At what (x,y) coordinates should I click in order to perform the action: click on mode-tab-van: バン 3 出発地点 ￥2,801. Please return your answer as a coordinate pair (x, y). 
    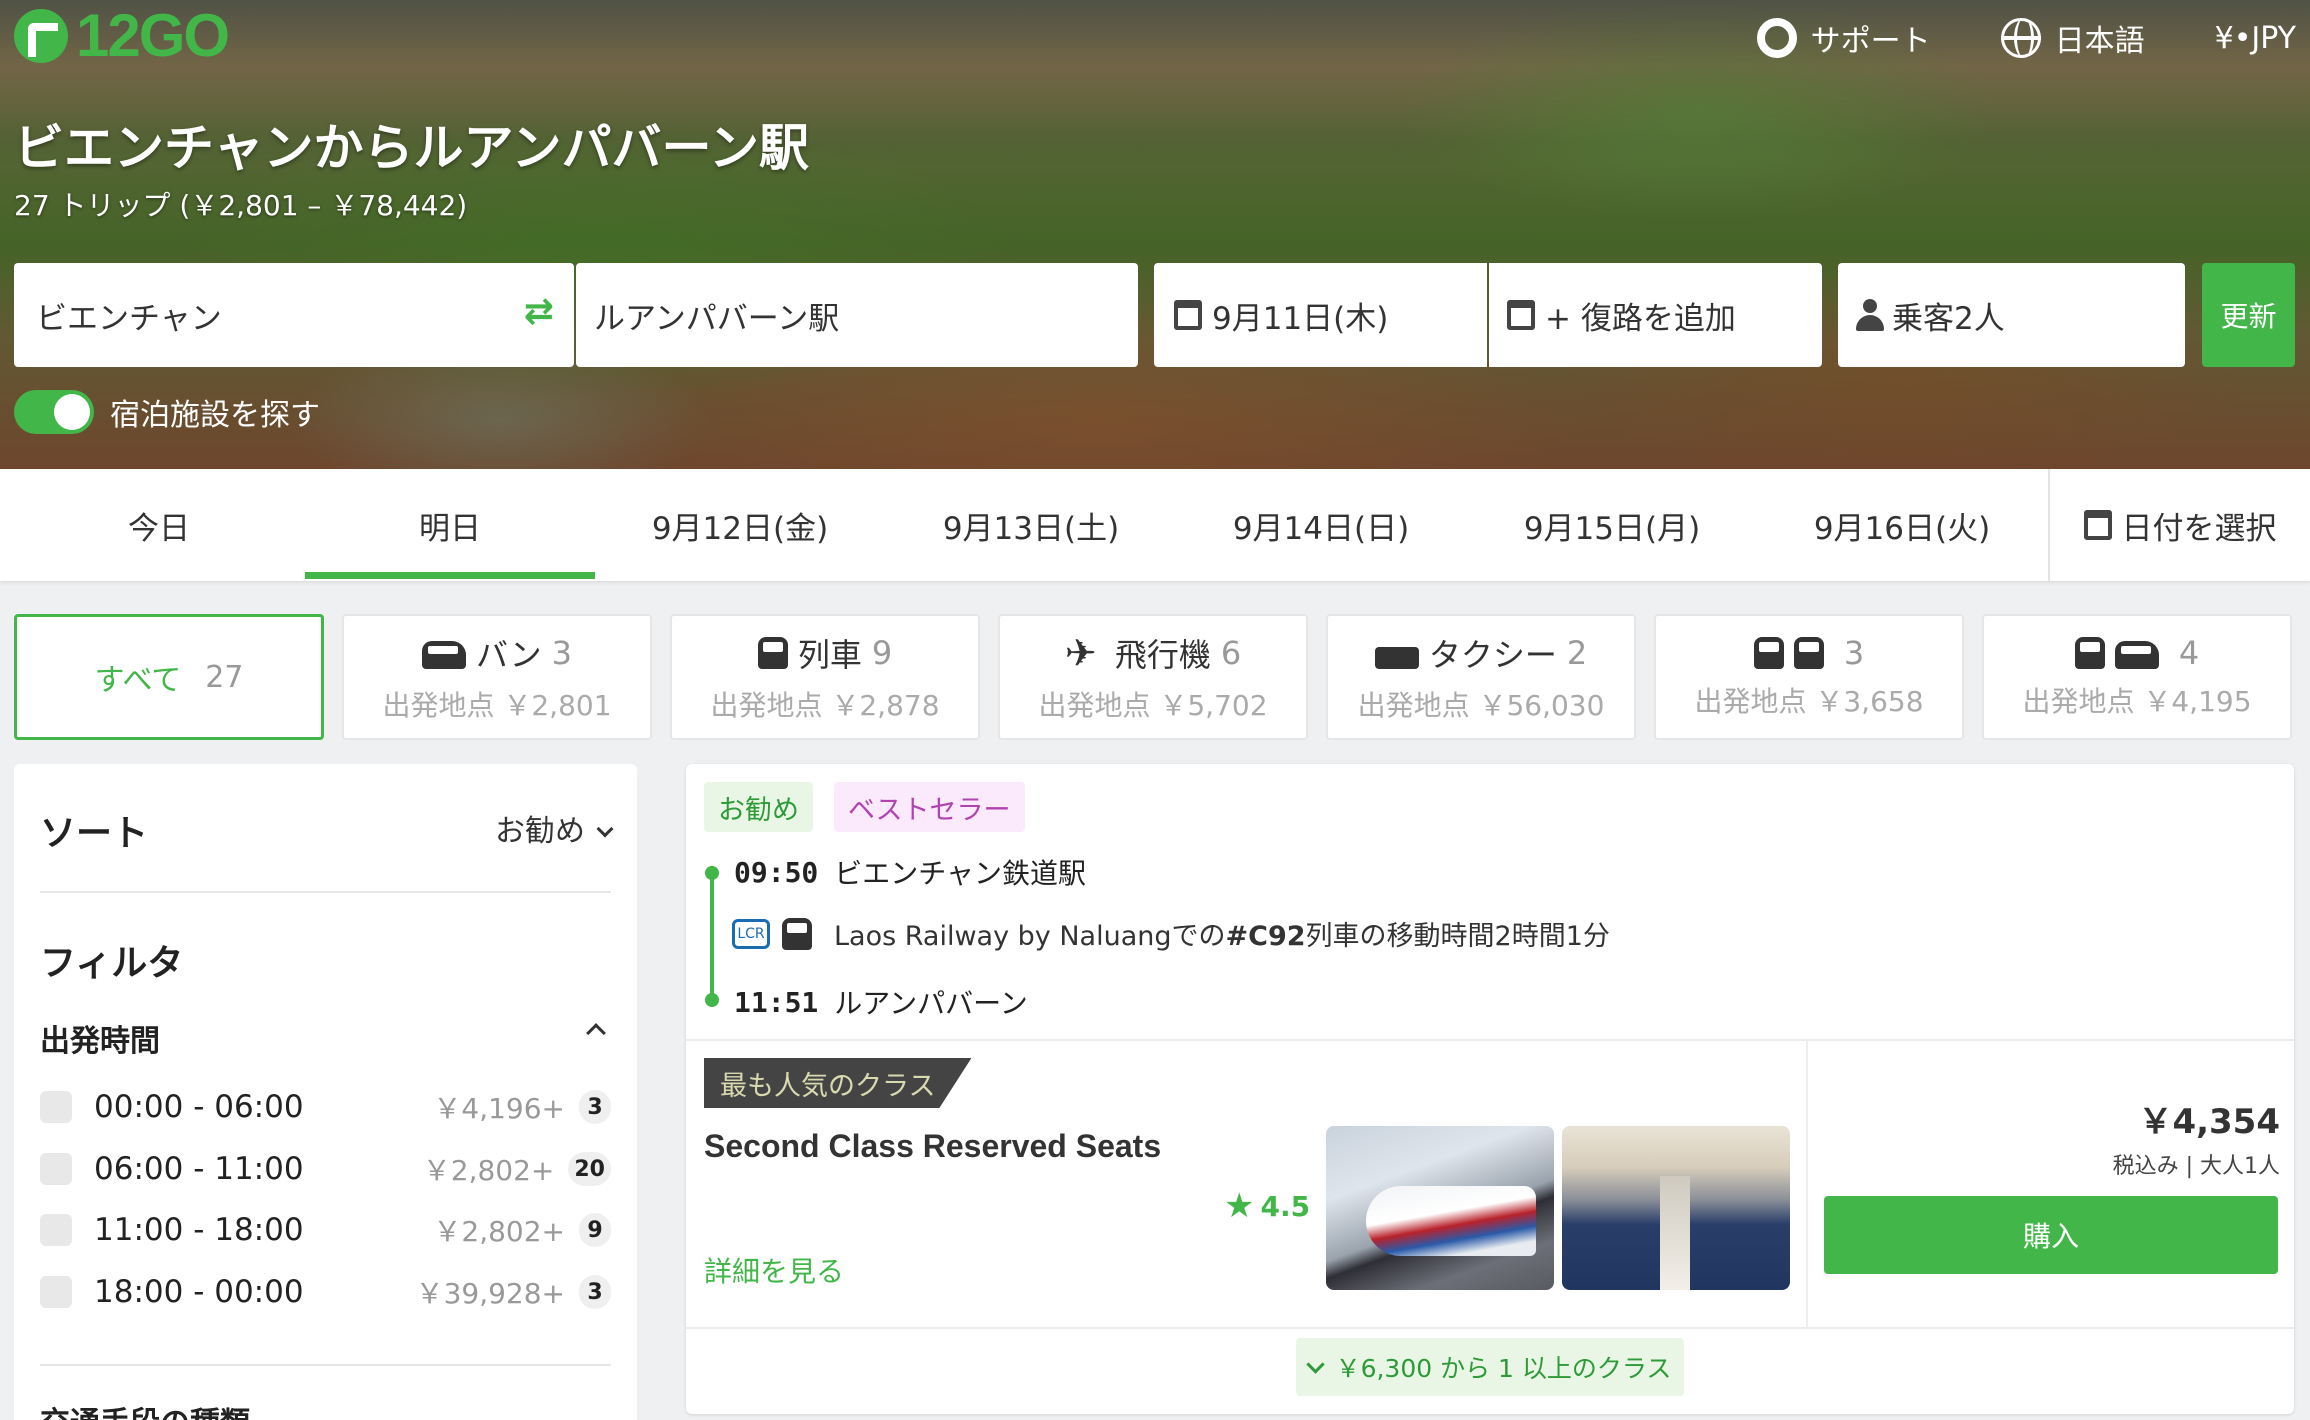
    Looking at the image, I should click on (497, 677).